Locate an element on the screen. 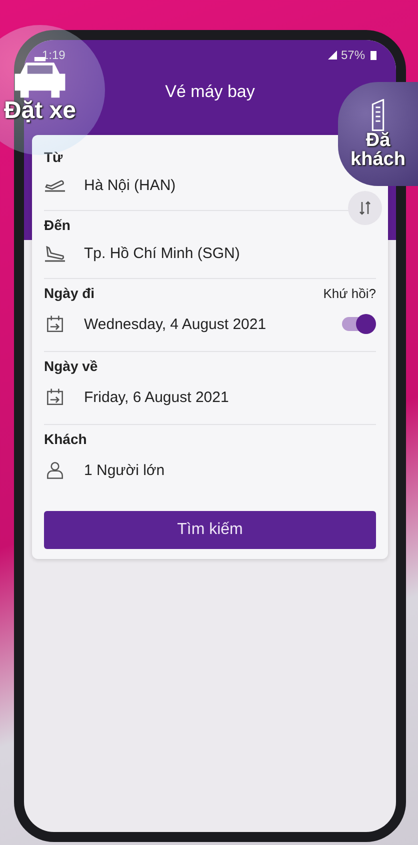 The width and height of the screenshot is (418, 845). swap-button is located at coordinates (365, 208).